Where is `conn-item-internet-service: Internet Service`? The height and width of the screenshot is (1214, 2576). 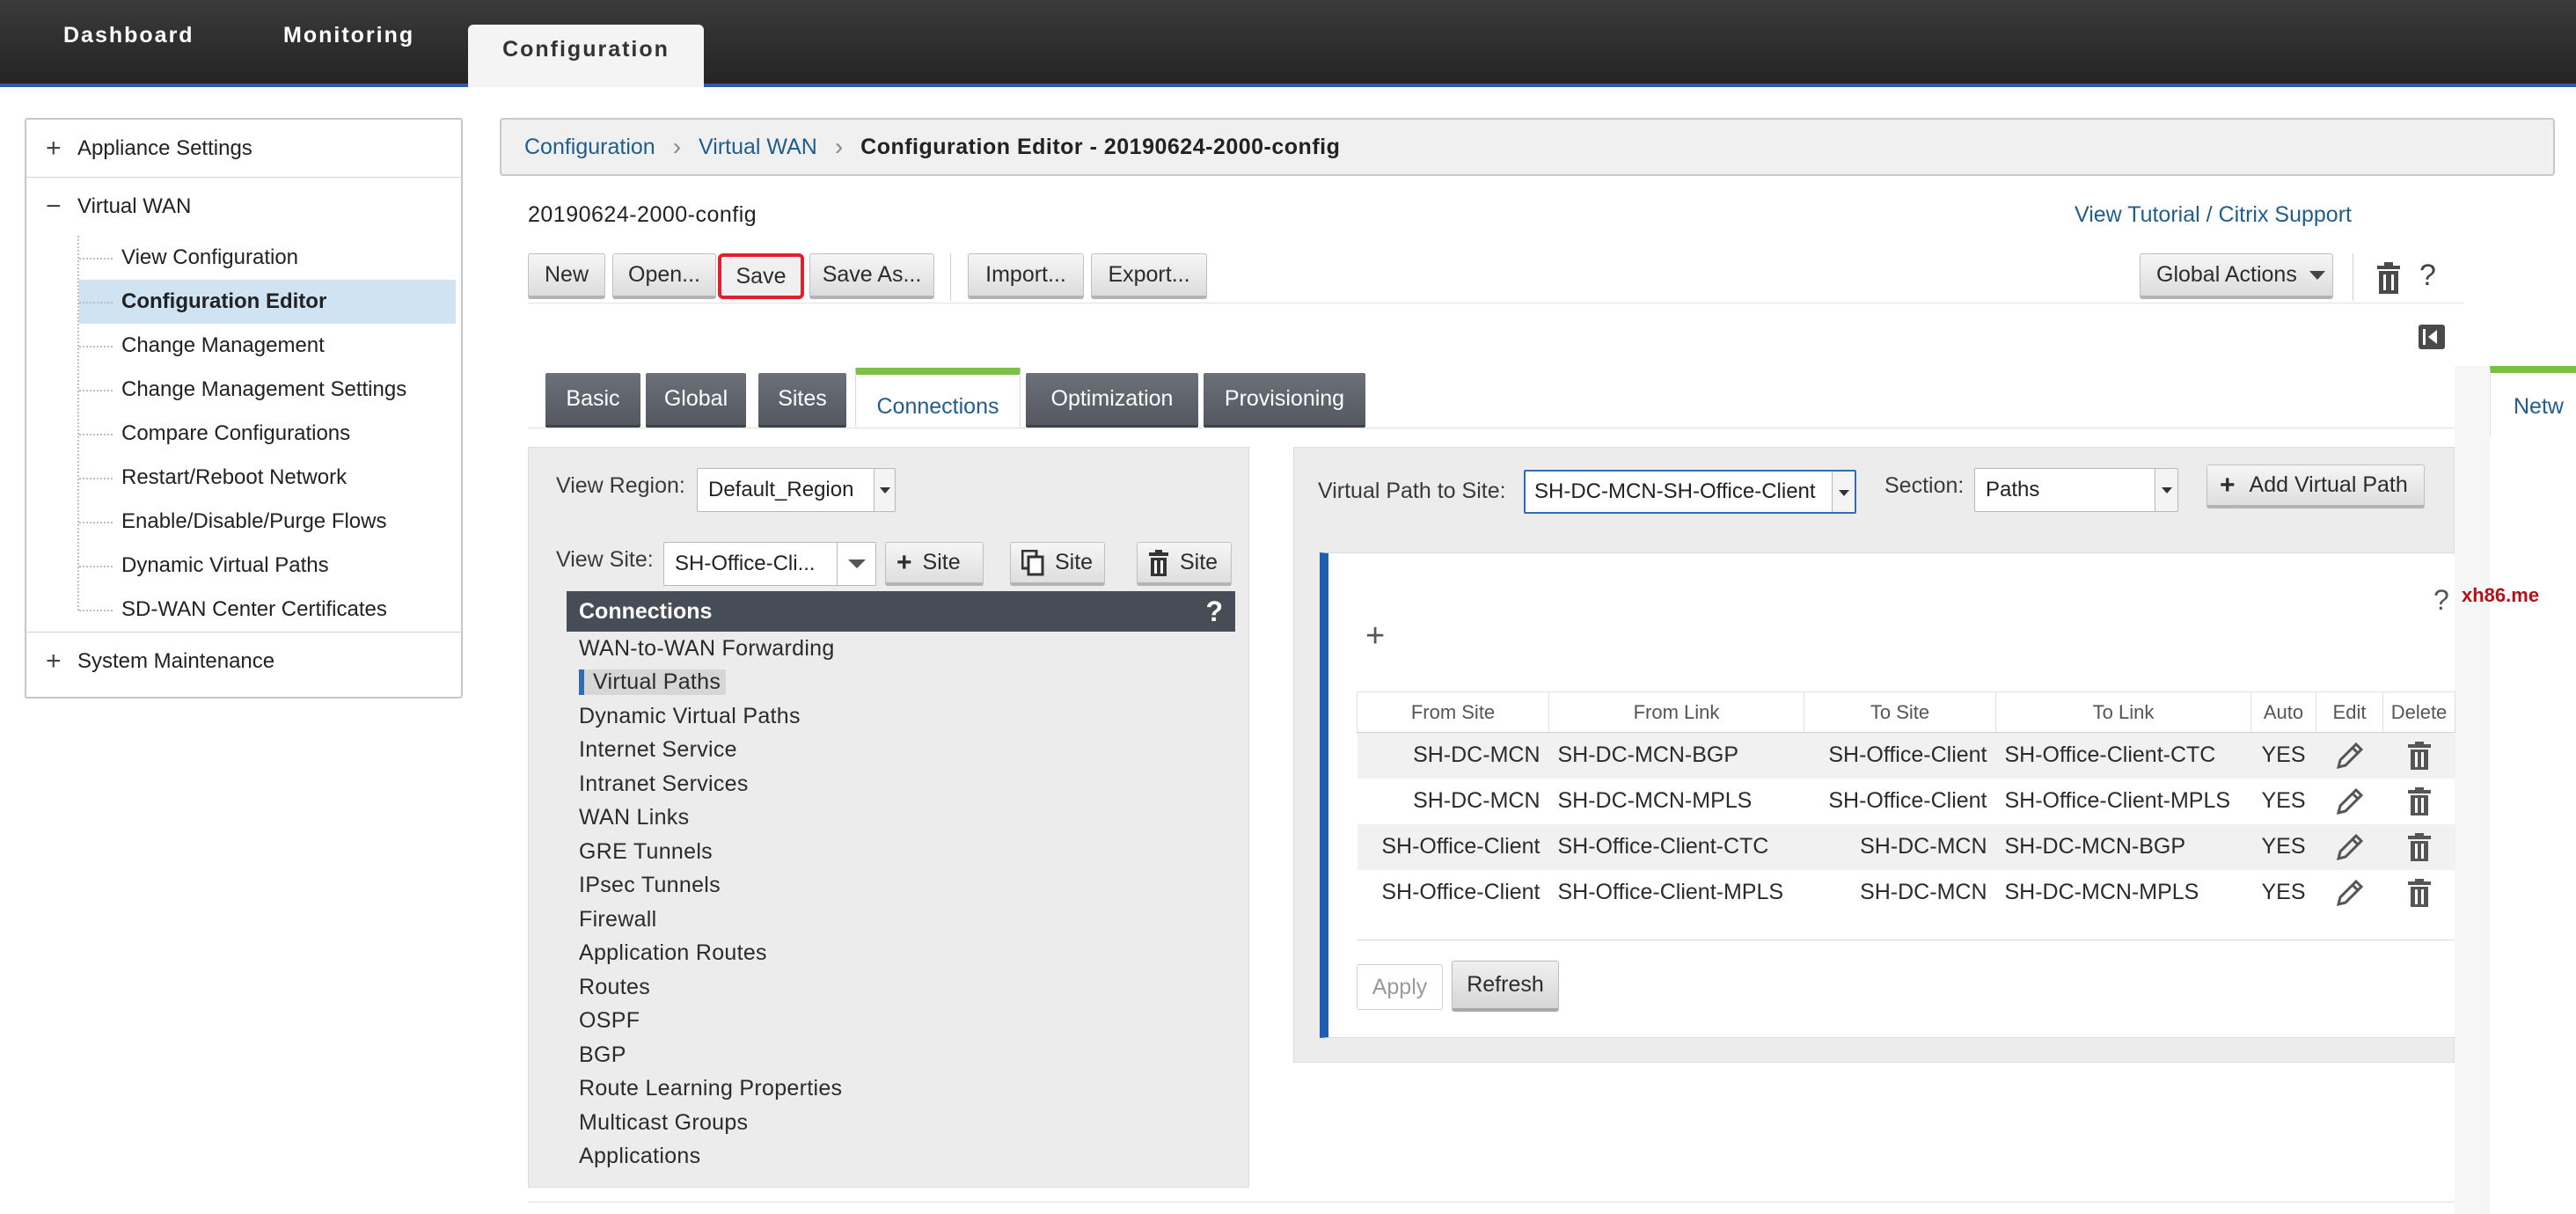
conn-item-internet-service: Internet Service is located at coordinates (887, 751).